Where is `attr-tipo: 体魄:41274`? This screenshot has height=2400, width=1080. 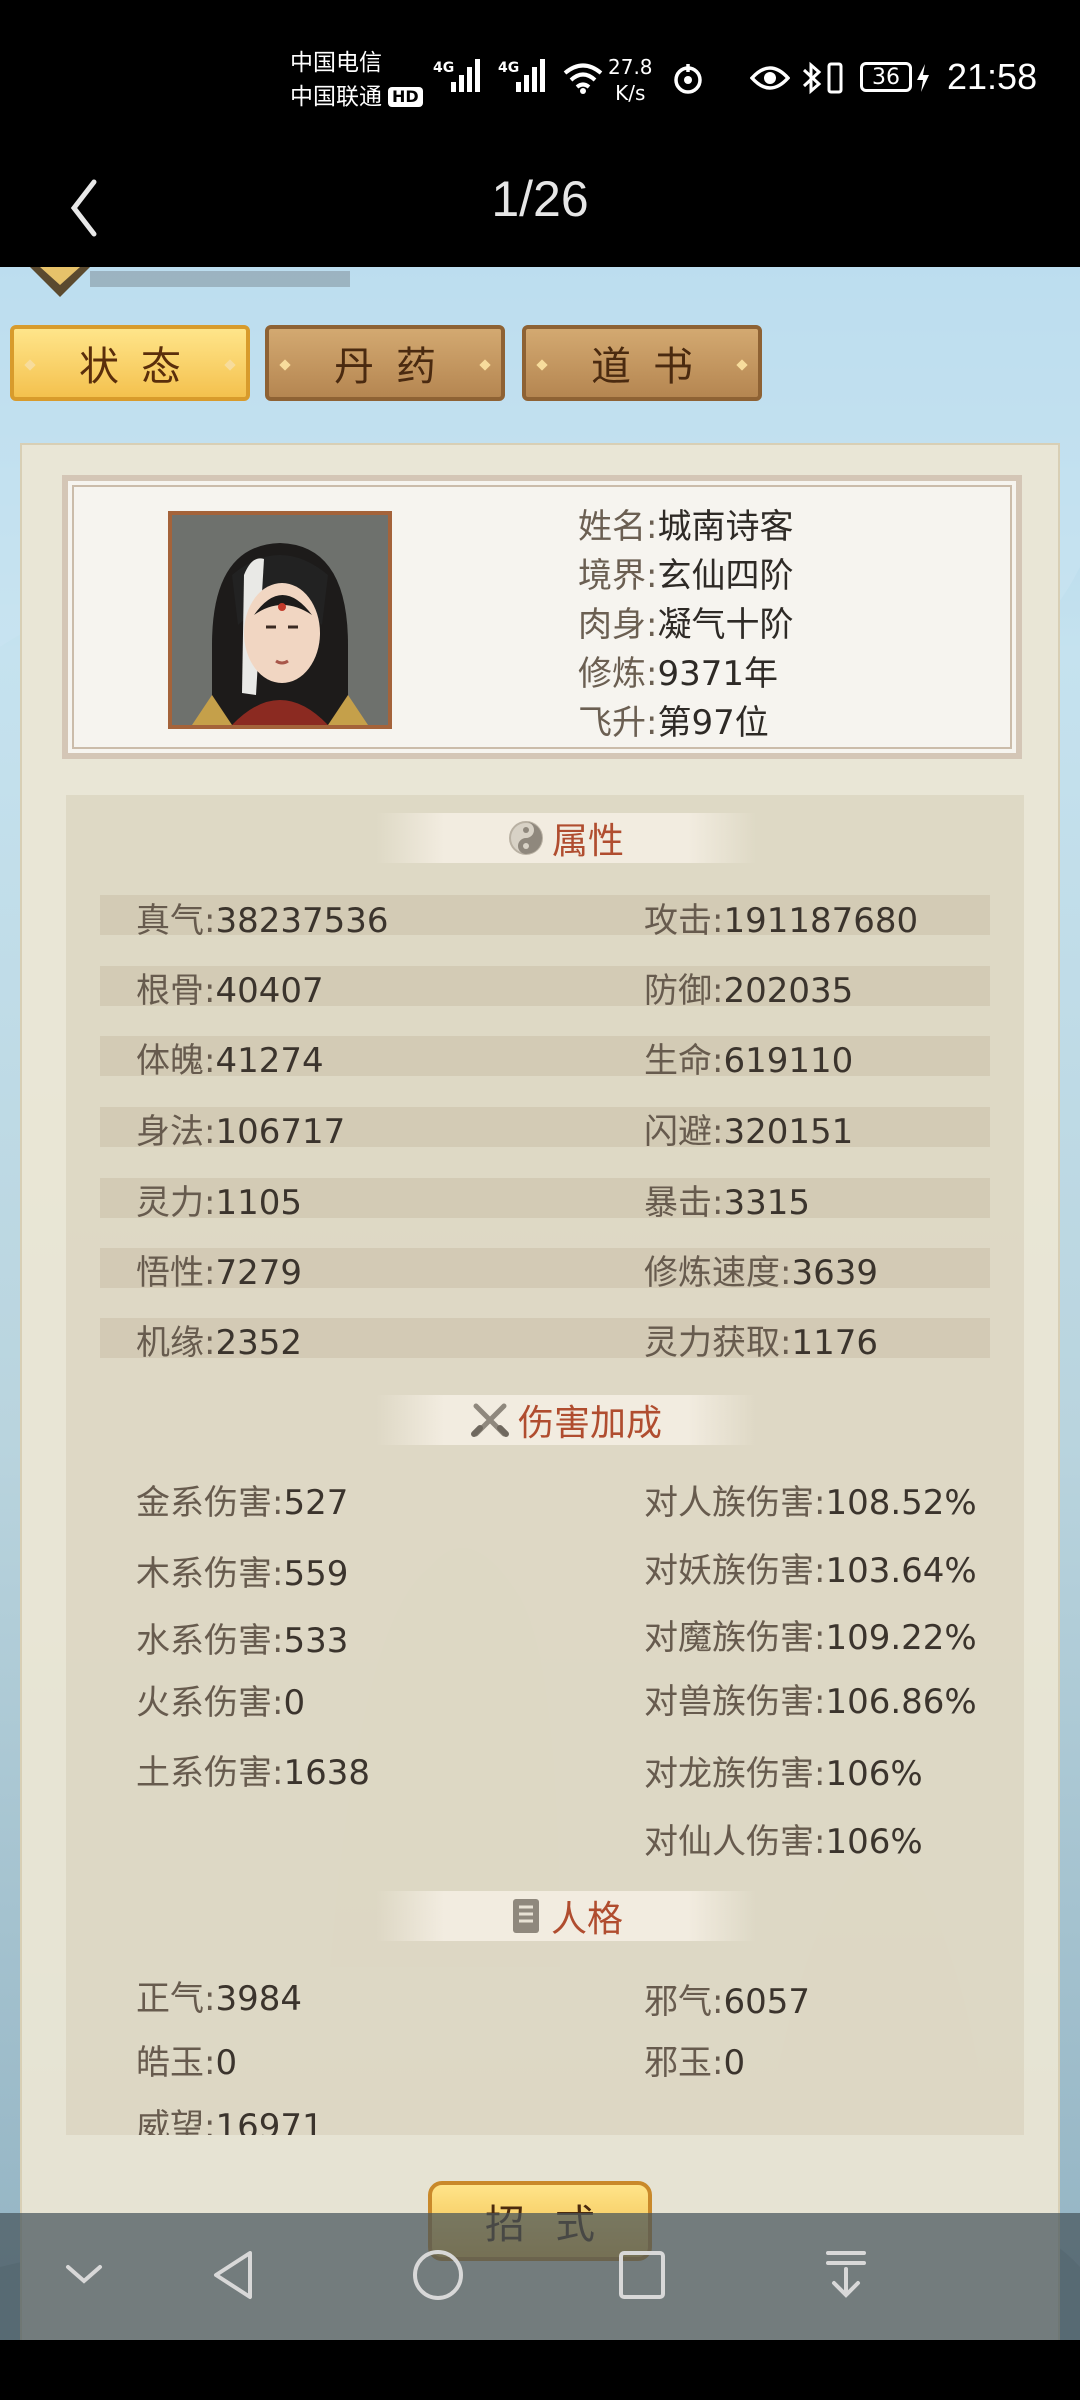 attr-tipo: 体魄:41274 is located at coordinates (230, 1061).